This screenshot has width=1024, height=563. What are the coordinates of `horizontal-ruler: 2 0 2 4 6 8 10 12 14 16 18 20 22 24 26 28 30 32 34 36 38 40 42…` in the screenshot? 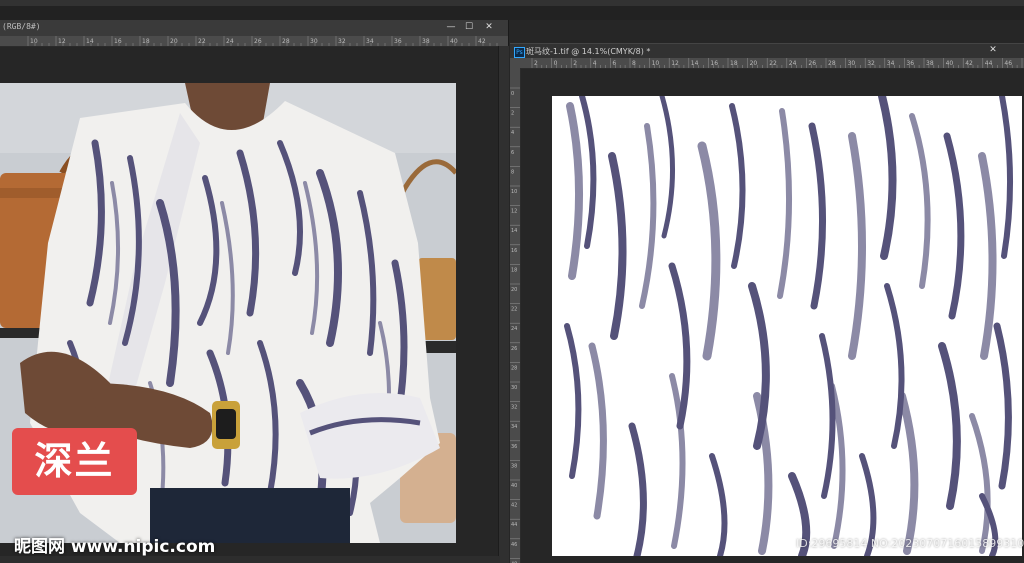 It's located at (767, 63).